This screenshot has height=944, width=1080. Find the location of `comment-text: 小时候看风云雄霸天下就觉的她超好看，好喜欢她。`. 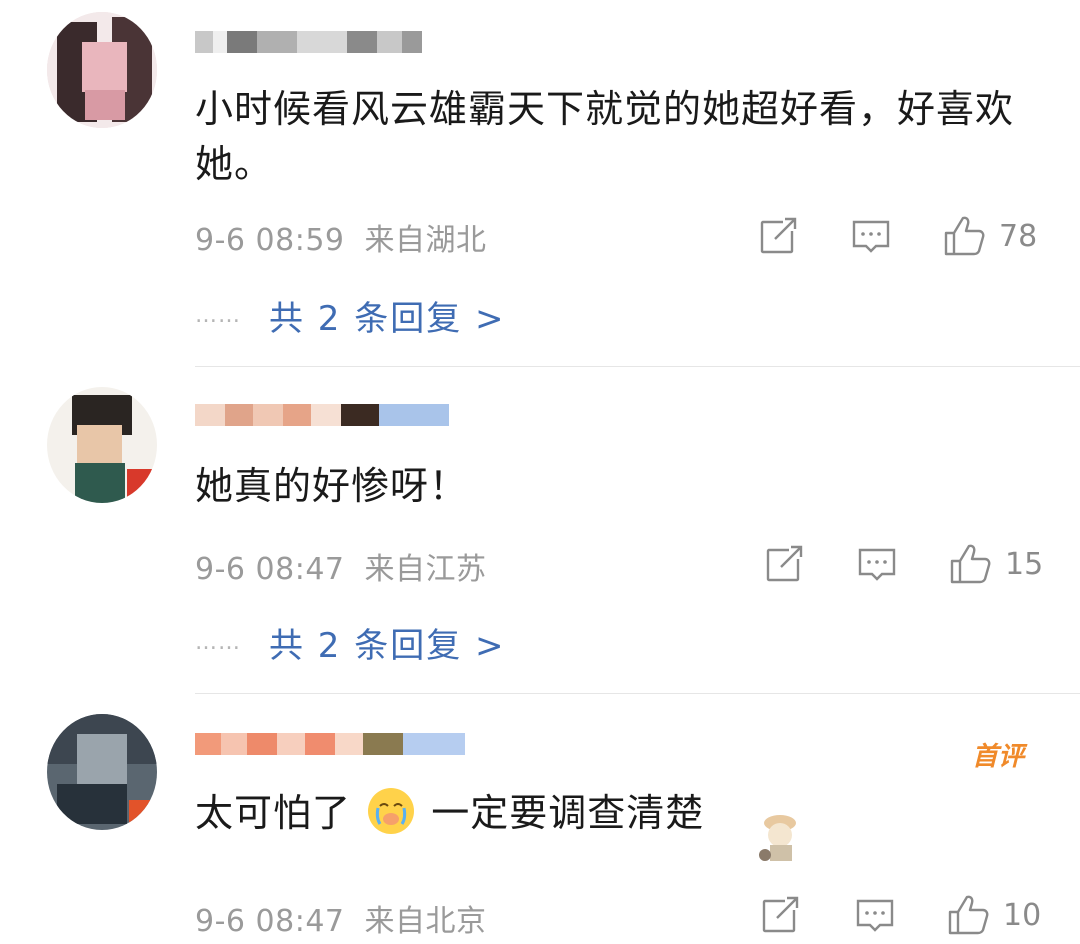

comment-text: 小时候看风云雄霸天下就觉的她超好看，好喜欢她。 is located at coordinates (605, 136).